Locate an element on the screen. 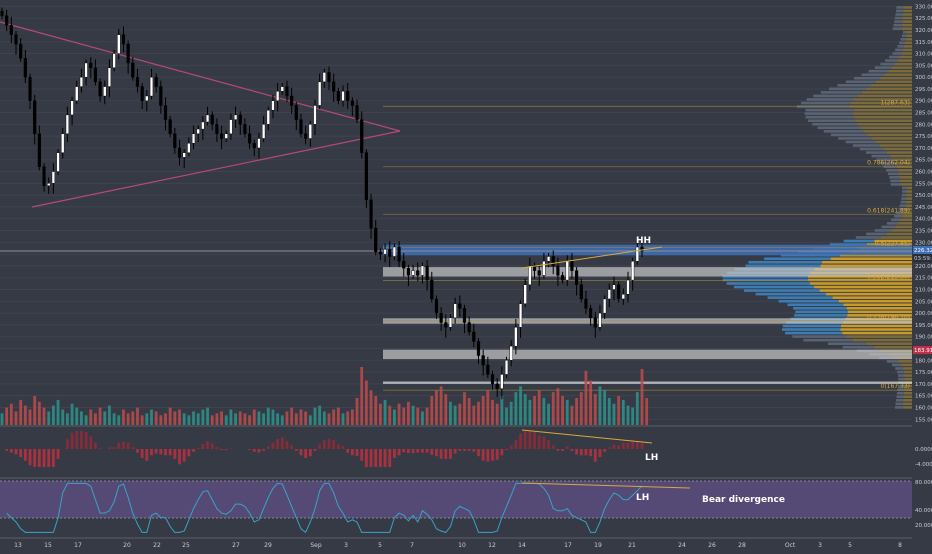 This screenshot has width=932, height=554. secondary-label: 183.91 is located at coordinates (923, 351).